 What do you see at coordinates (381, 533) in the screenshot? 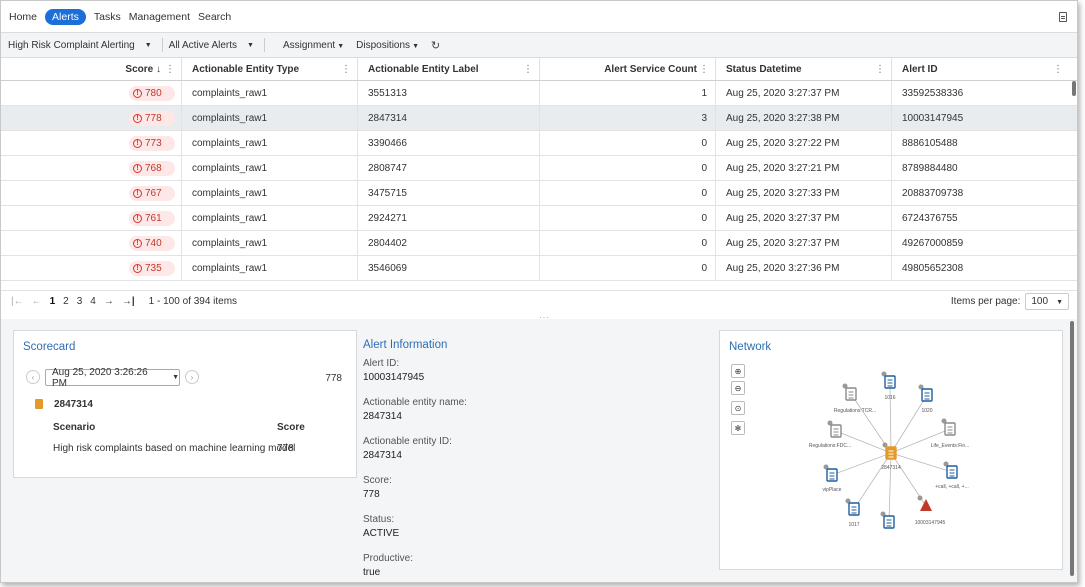
I see `field-value: ACTIVE` at bounding box center [381, 533].